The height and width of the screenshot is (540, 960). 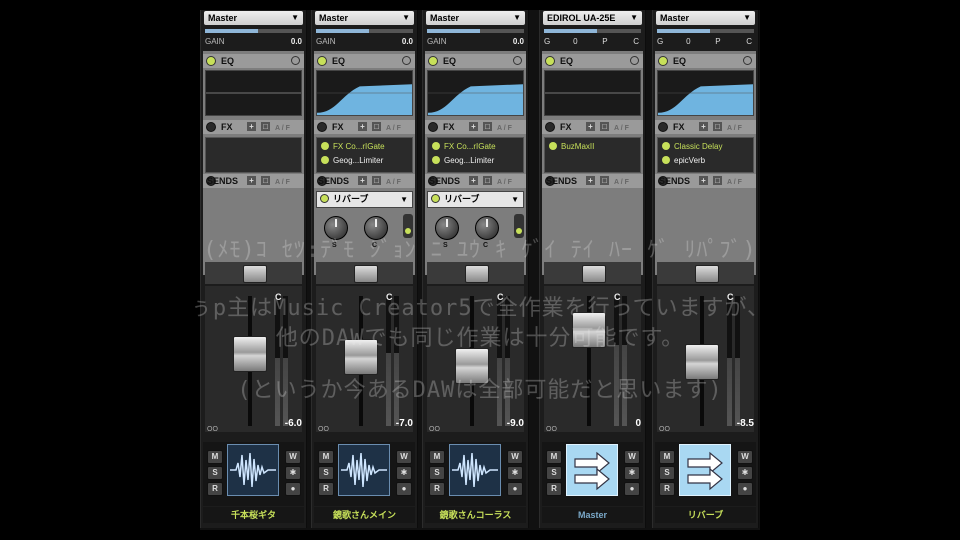 What do you see at coordinates (592, 146) in the screenshot?
I see `fx-slot: BuzMaxII` at bounding box center [592, 146].